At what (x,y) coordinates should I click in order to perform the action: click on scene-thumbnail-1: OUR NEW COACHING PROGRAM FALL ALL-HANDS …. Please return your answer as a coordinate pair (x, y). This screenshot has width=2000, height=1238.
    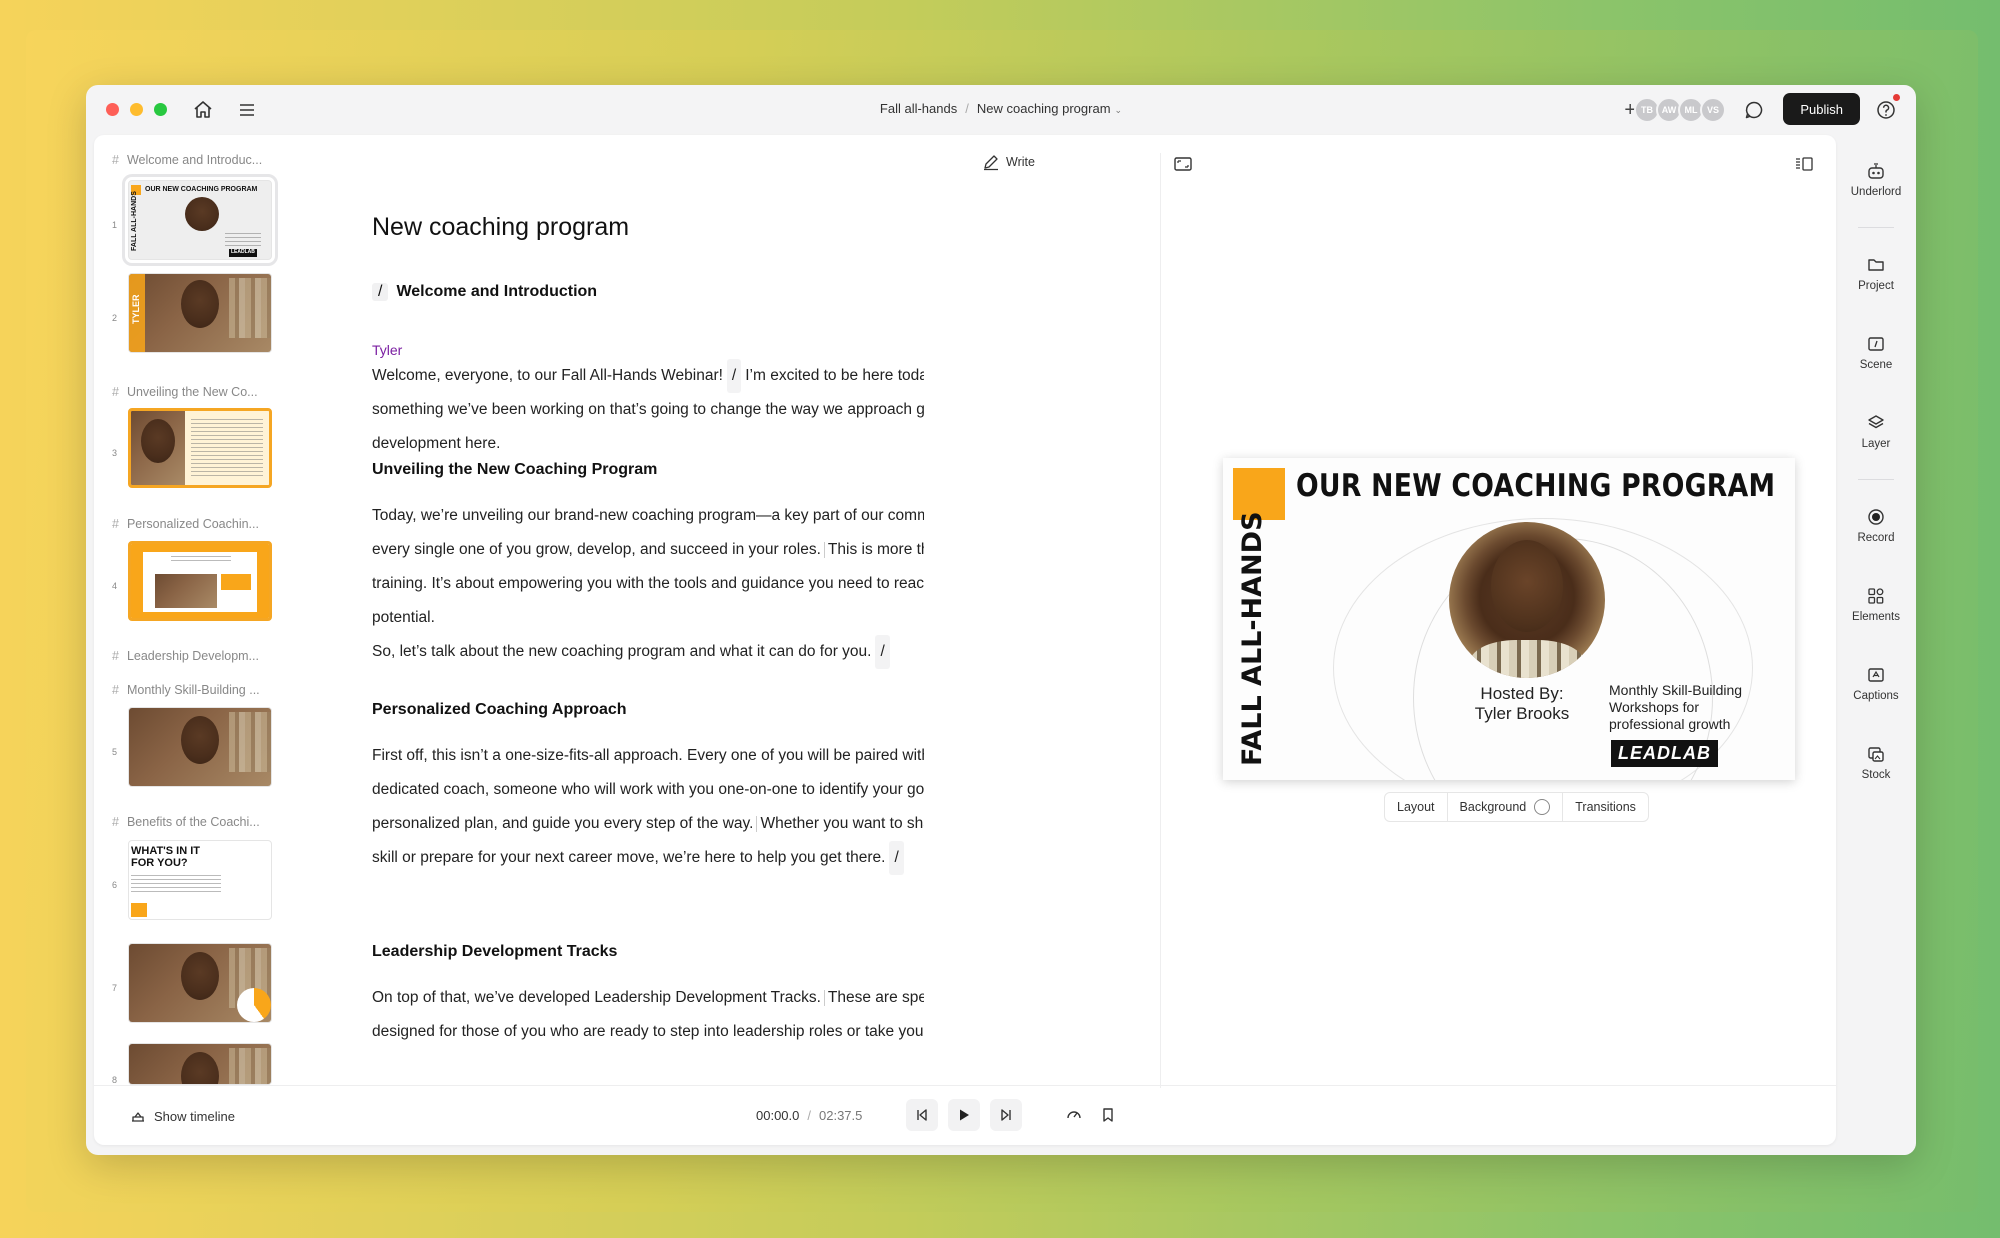
    Looking at the image, I should click on (200, 220).